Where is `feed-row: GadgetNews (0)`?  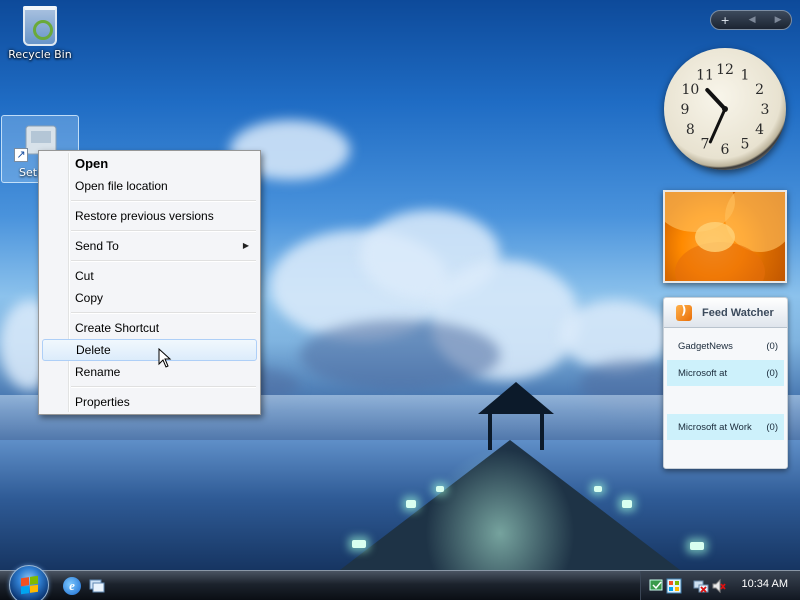 feed-row: GadgetNews (0) is located at coordinates (725, 346).